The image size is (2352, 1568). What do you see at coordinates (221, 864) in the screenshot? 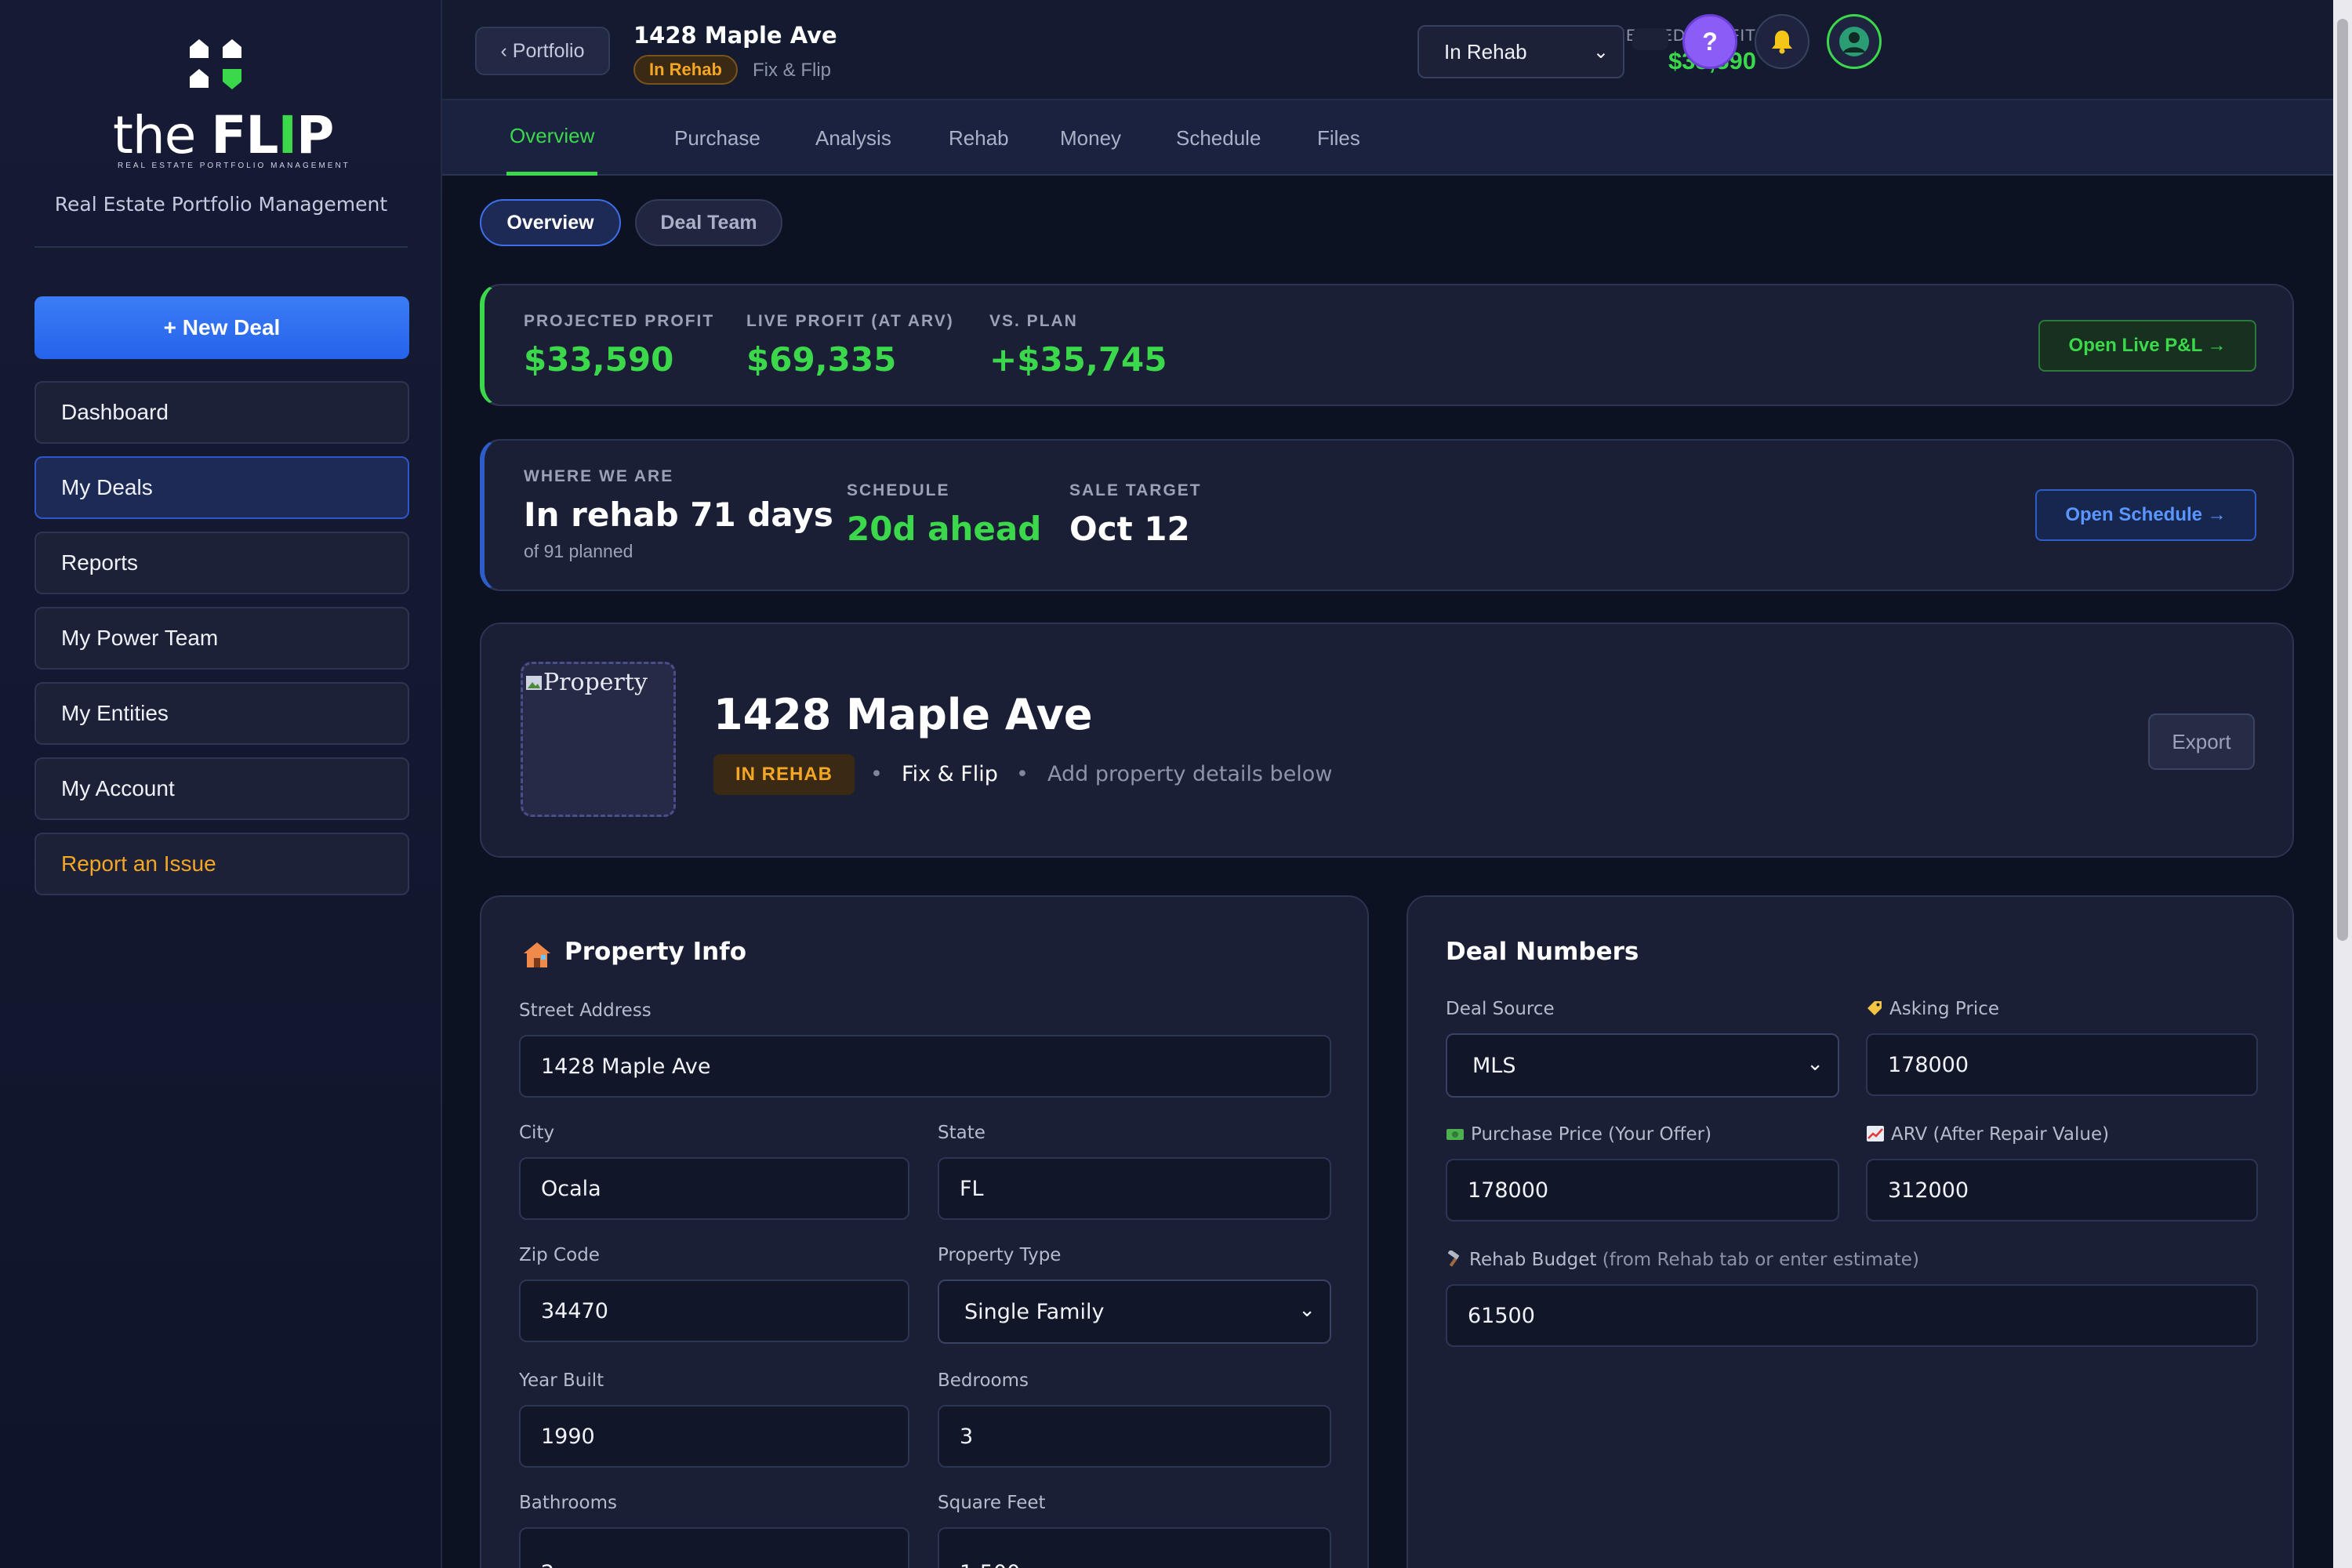
I see `sidebar-item-report-issue: Report an Issue` at bounding box center [221, 864].